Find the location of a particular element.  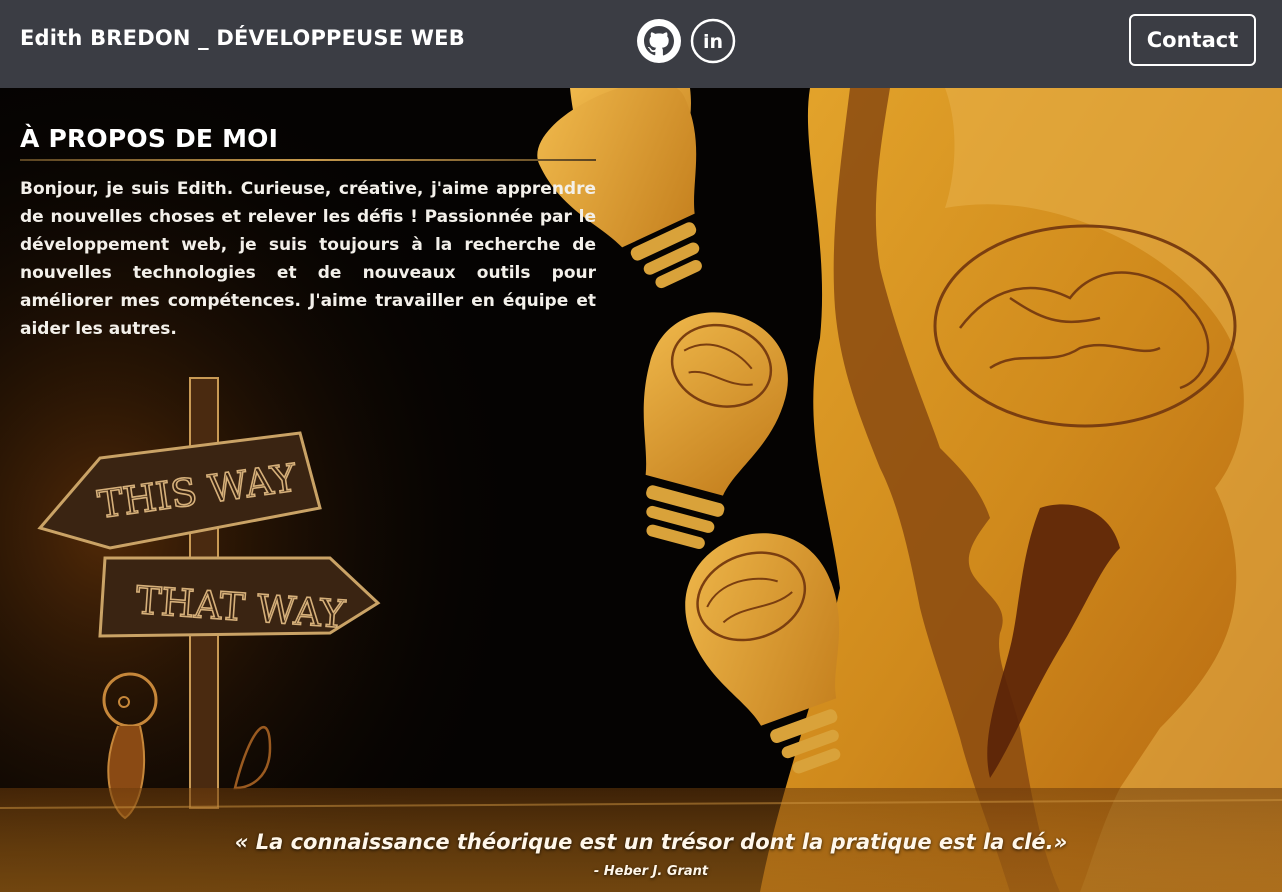

github-icon is located at coordinates (659, 41).